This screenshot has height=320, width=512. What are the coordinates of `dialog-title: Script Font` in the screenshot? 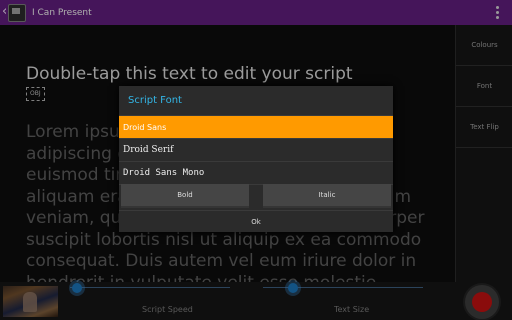 It's located at (256, 101).